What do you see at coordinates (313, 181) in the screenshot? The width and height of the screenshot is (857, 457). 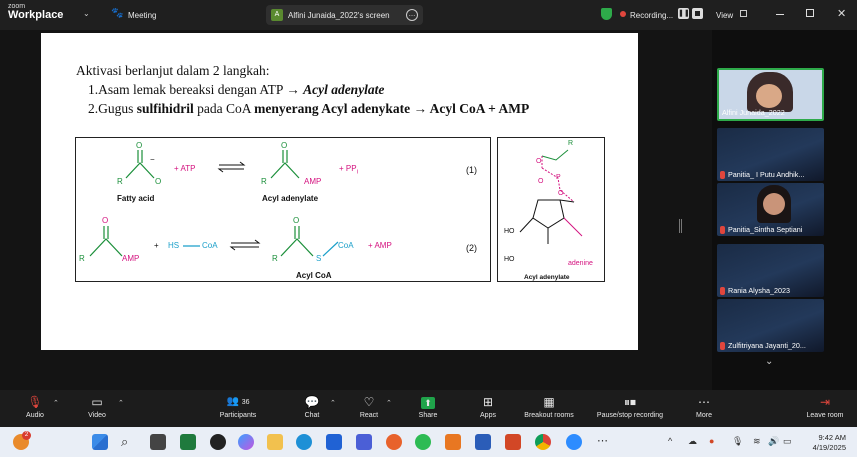 I see `chem-amp-1: AMP` at bounding box center [313, 181].